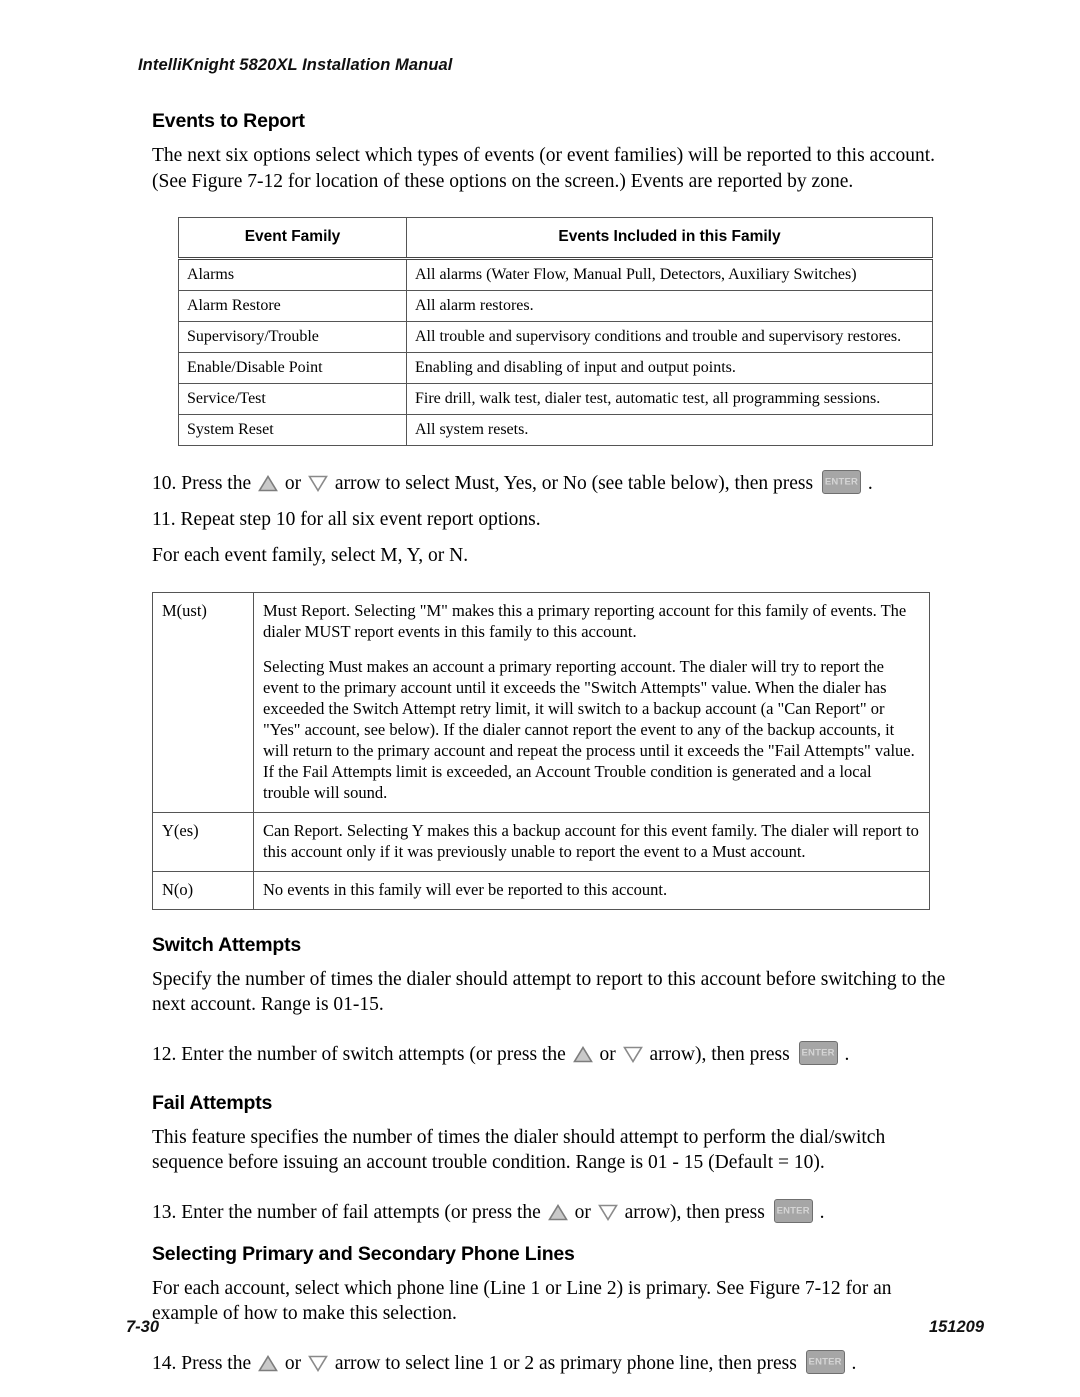 Image resolution: width=1080 pixels, height=1397 pixels. I want to click on section-heading-switch-attempts: Switch Attempts, so click(227, 944).